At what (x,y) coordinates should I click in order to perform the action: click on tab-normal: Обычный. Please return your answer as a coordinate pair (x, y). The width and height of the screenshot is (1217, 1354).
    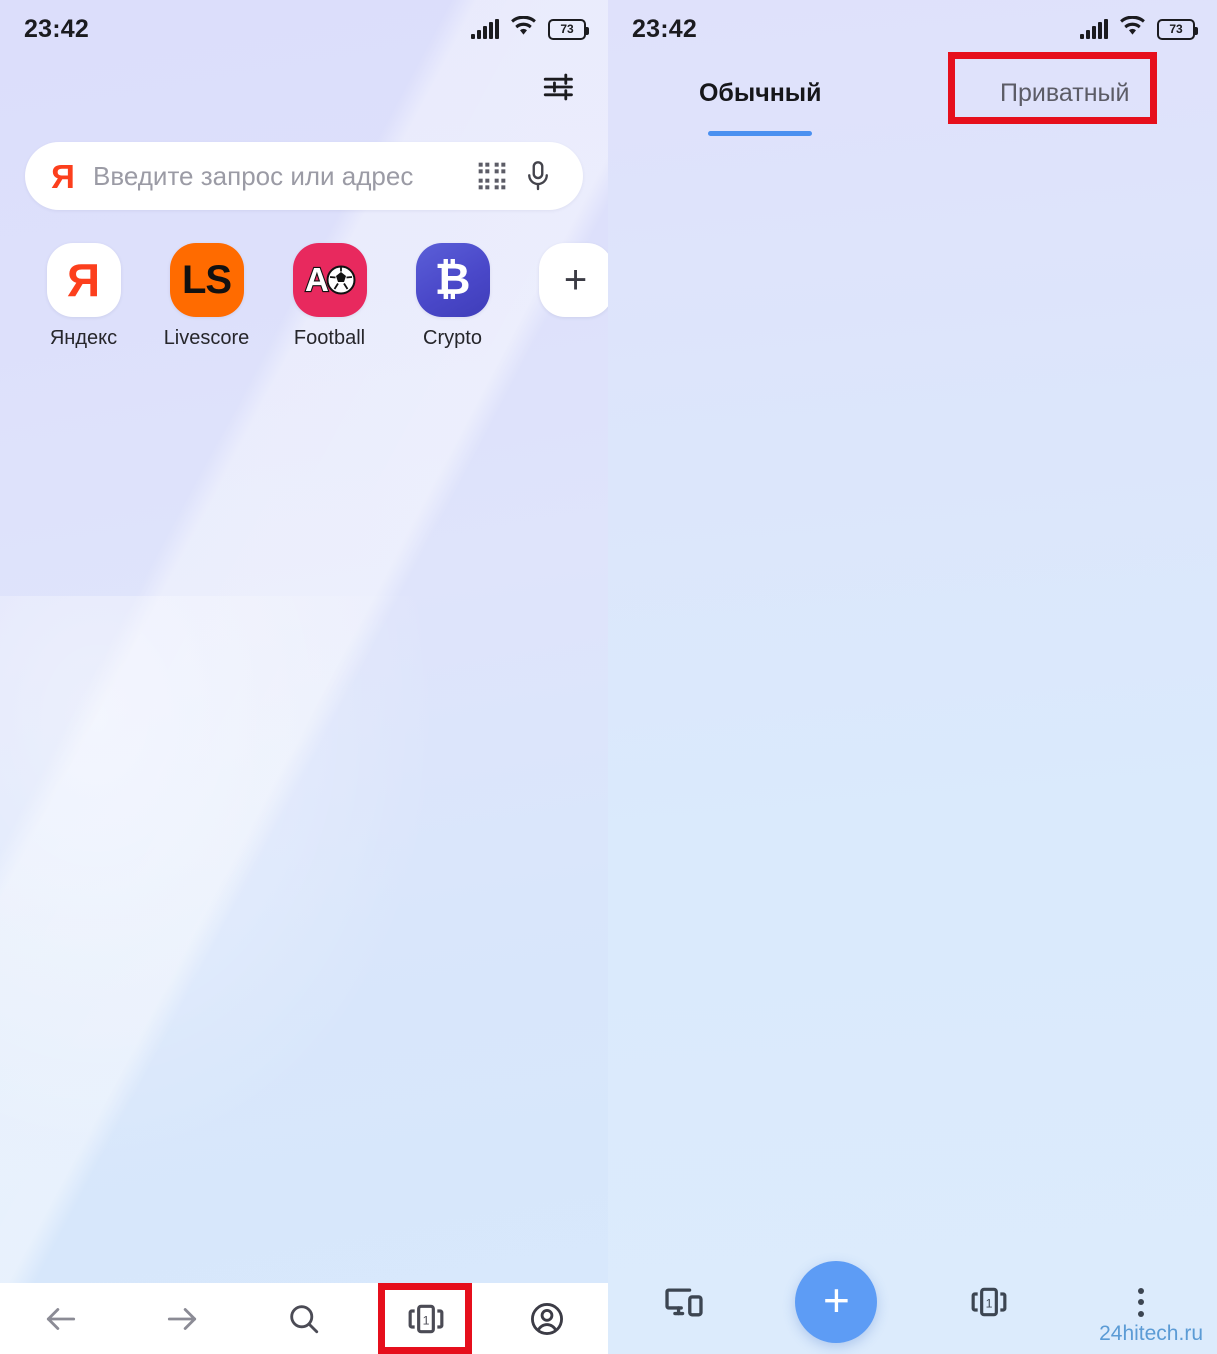
    Looking at the image, I should click on (760, 96).